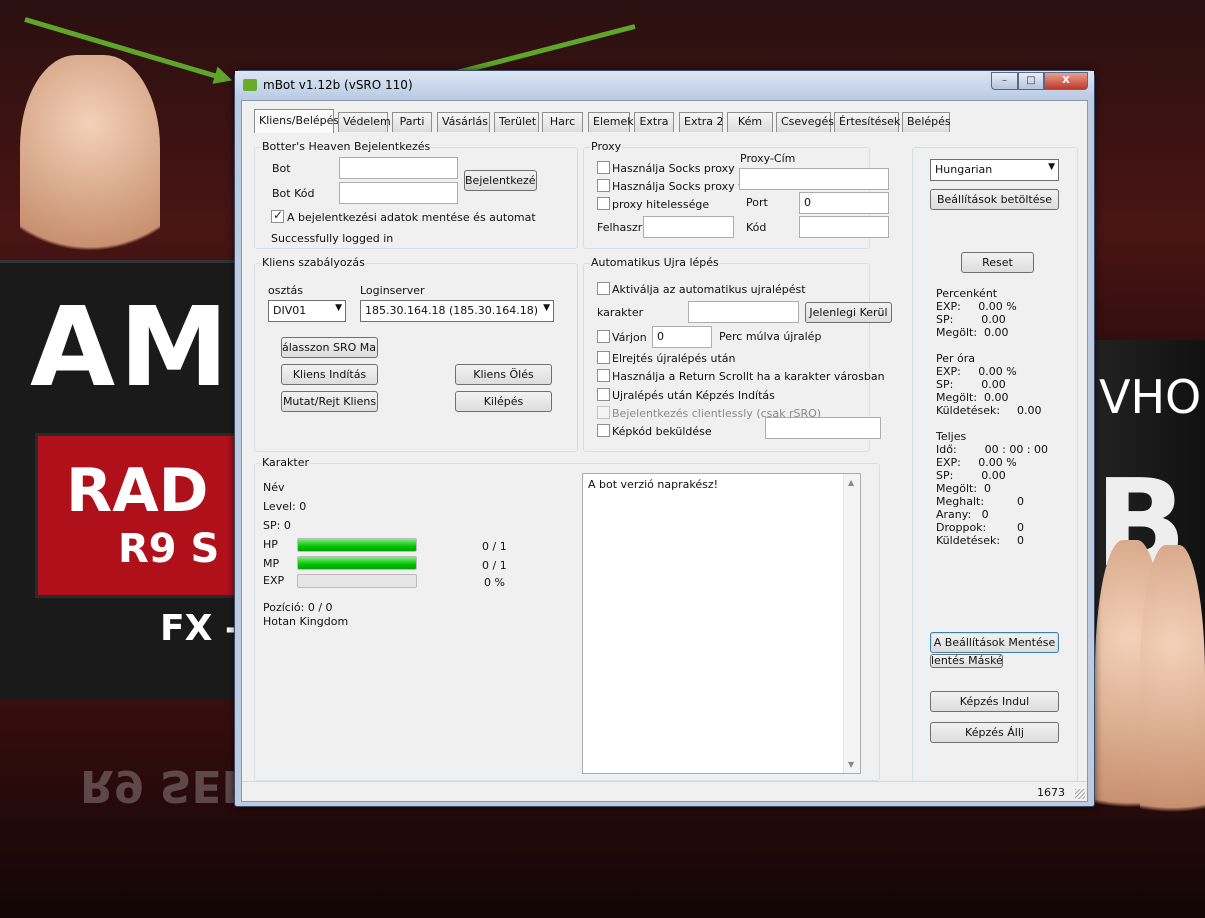  Describe the element at coordinates (867, 122) in the screenshot. I see `tab-ertesitesek: Értesítések` at that location.